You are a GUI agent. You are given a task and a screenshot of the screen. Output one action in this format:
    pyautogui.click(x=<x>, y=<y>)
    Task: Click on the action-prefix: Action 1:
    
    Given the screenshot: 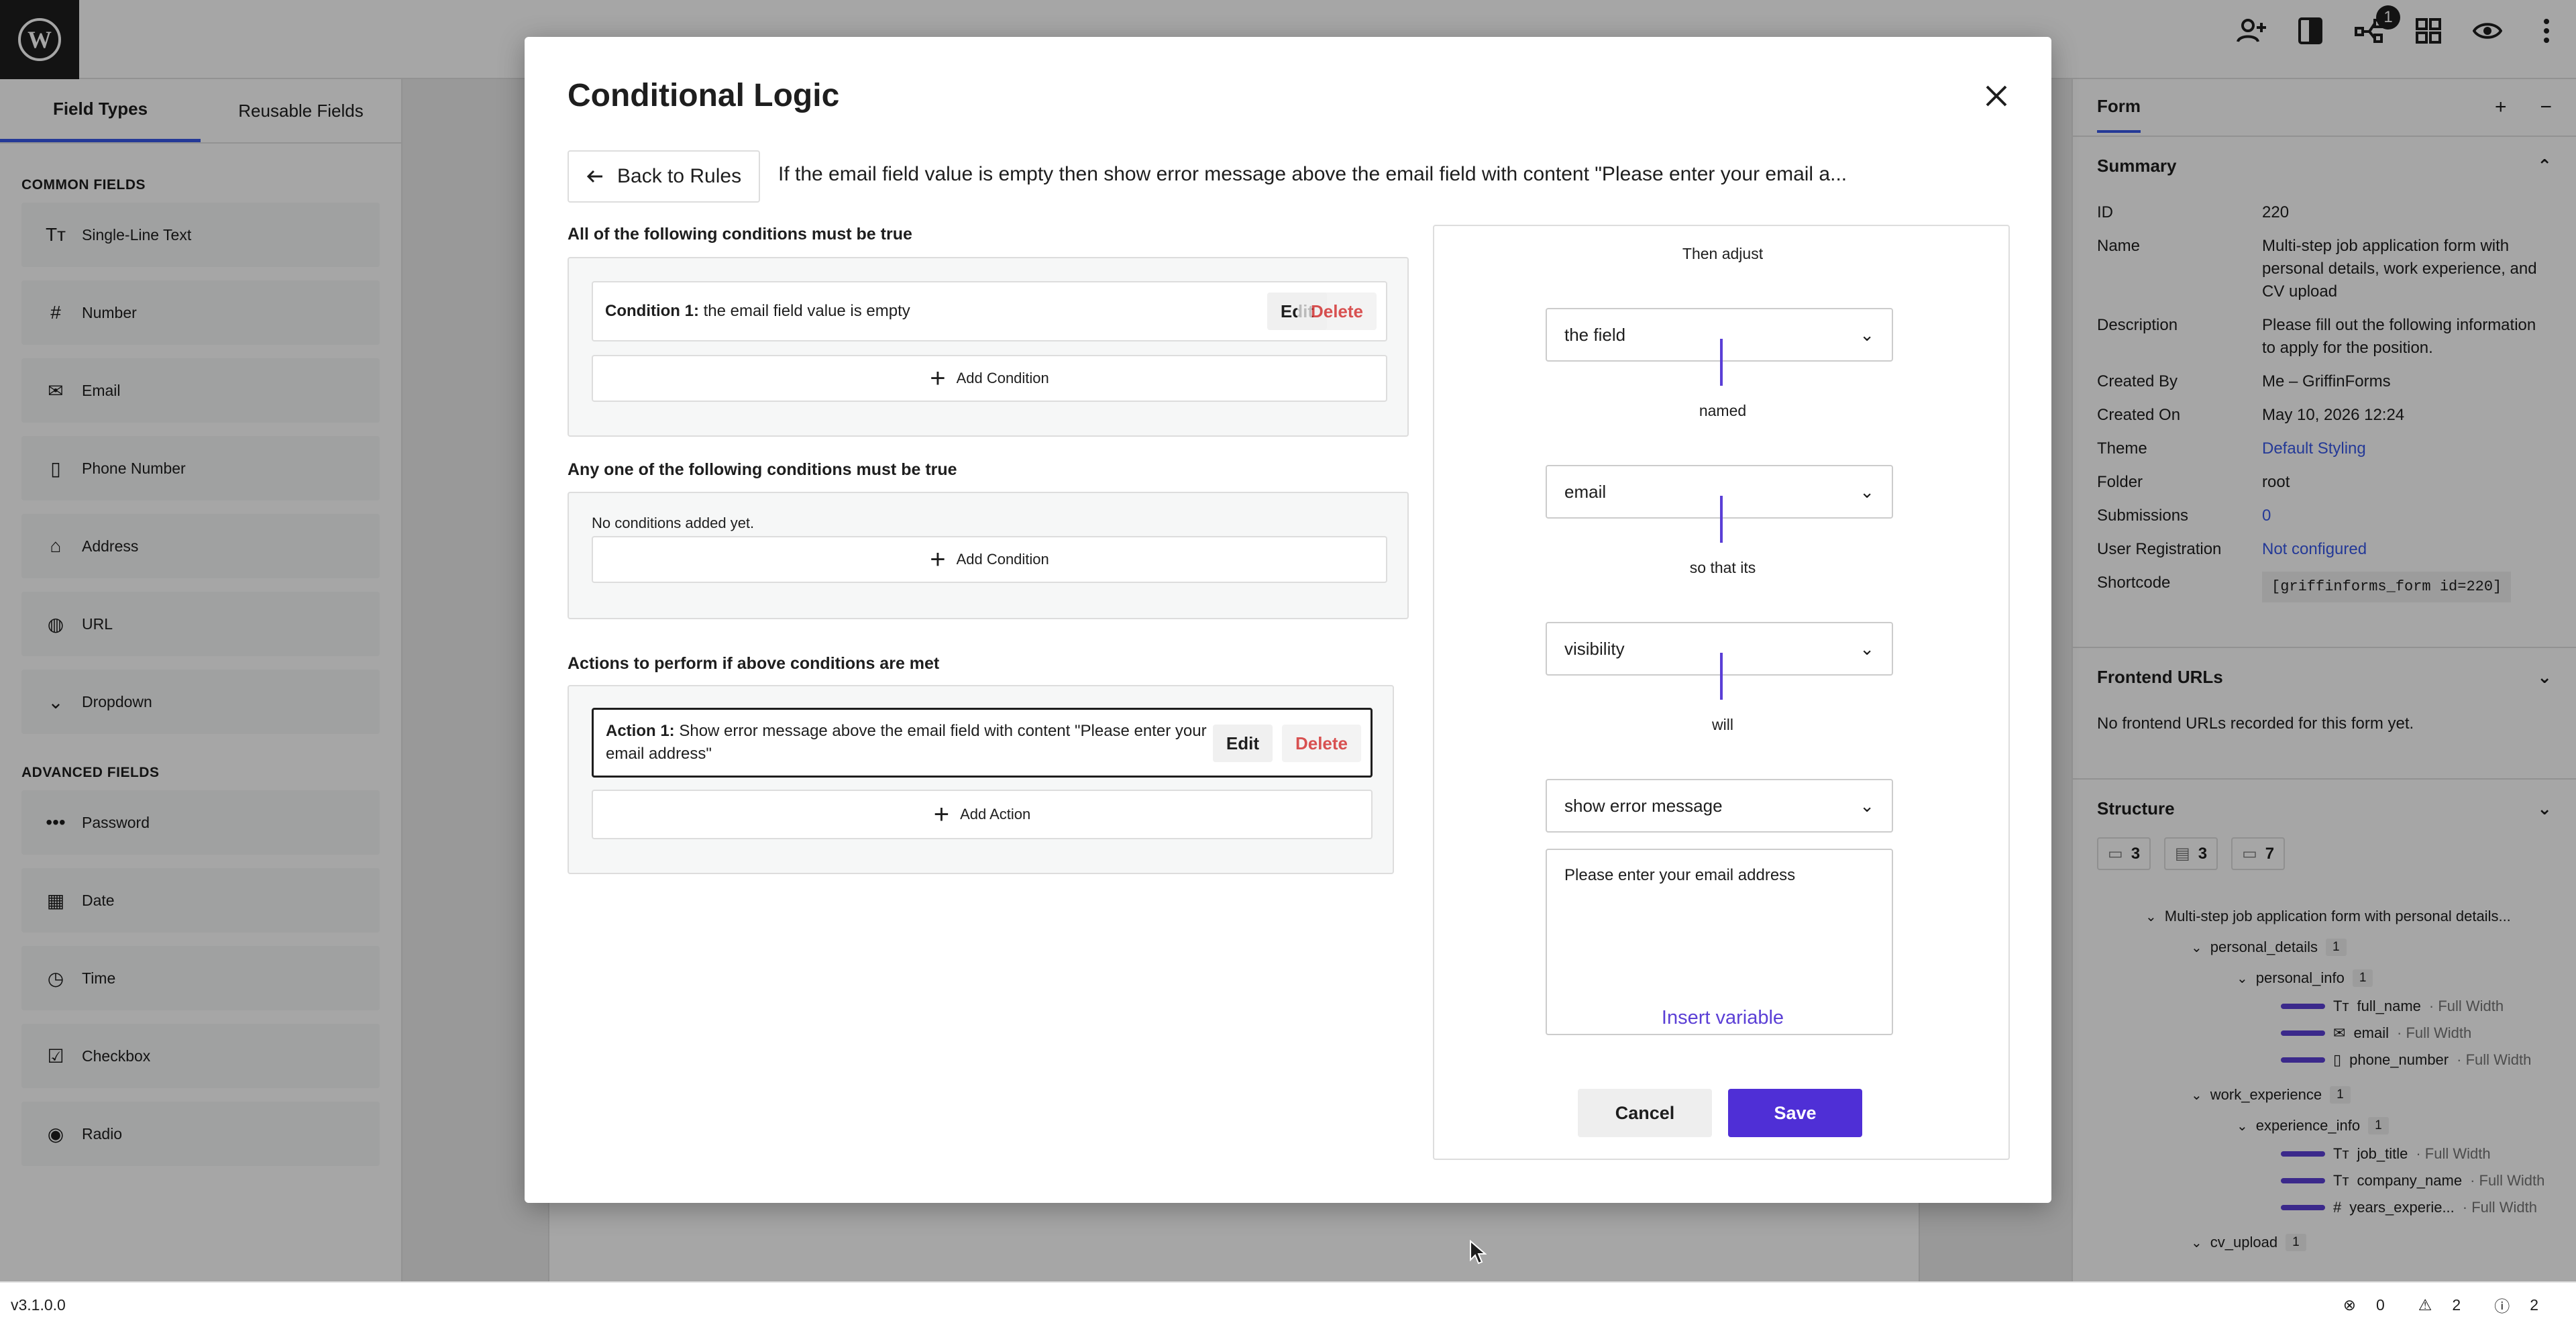 What is the action you would take?
    pyautogui.click(x=640, y=731)
    